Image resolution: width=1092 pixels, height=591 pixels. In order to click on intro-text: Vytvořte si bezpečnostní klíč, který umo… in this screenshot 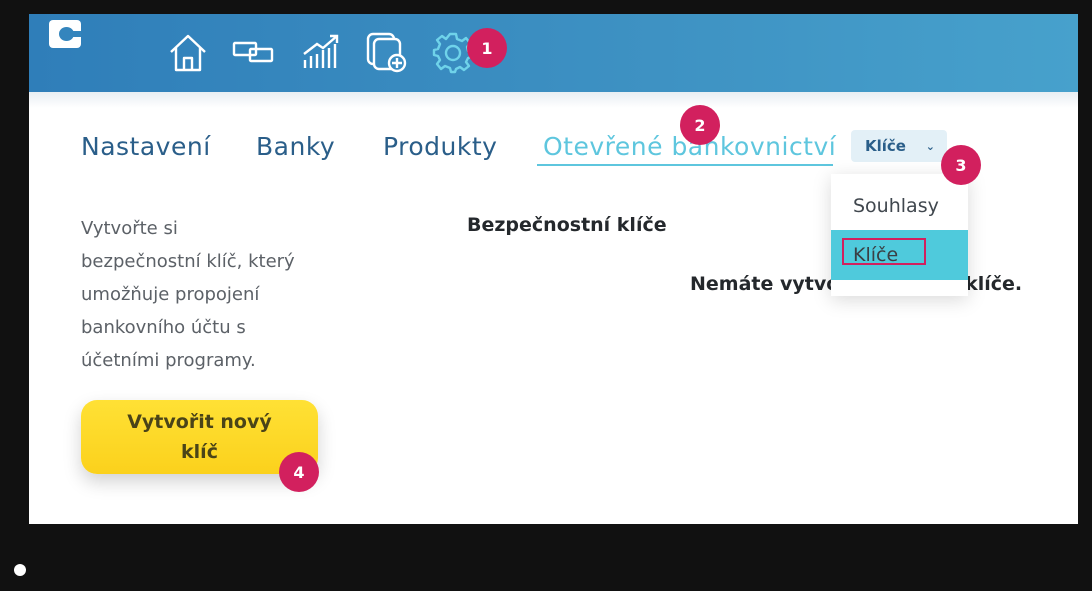, I will do `click(216, 294)`.